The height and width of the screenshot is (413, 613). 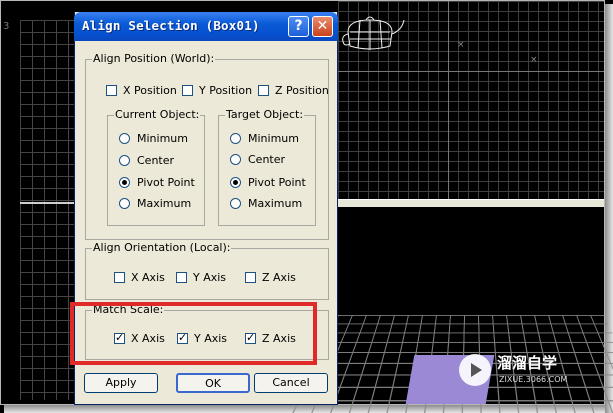 I want to click on target-center-dot, so click(x=235, y=159).